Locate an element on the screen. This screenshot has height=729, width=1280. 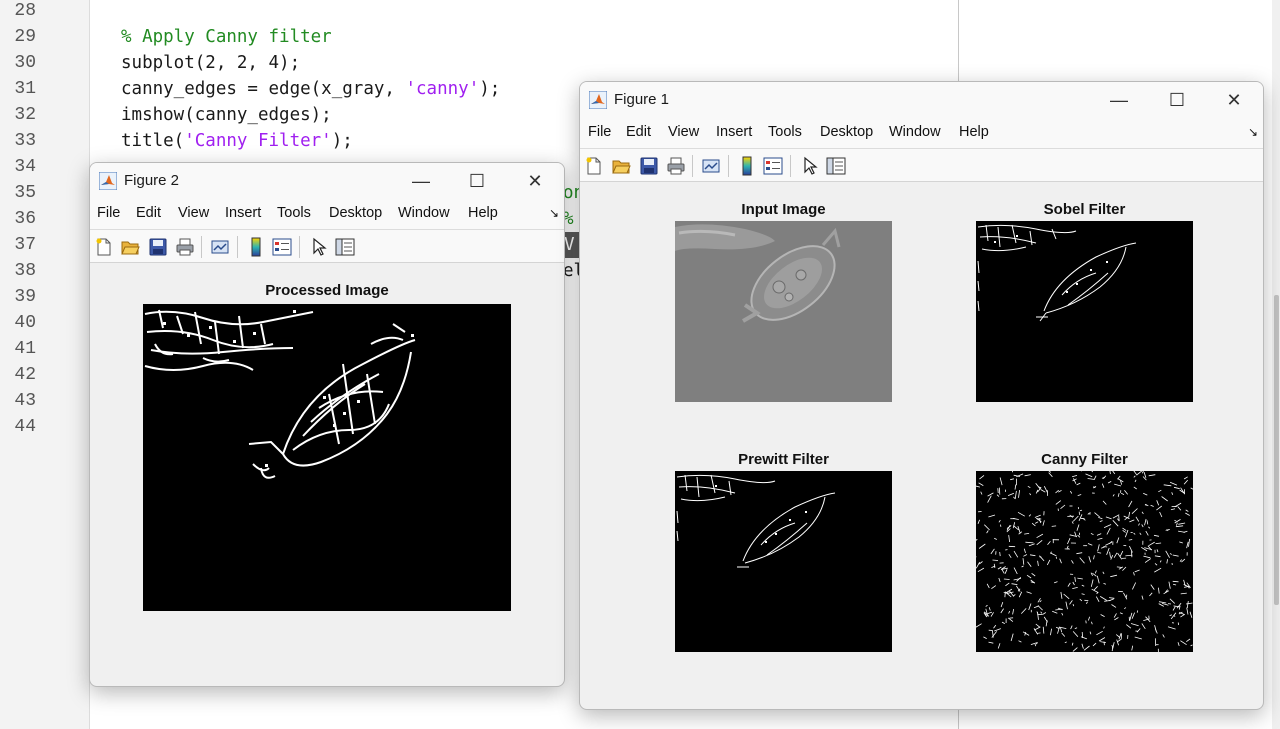
editor-scrollbar-thumb is located at coordinates (1276, 450).